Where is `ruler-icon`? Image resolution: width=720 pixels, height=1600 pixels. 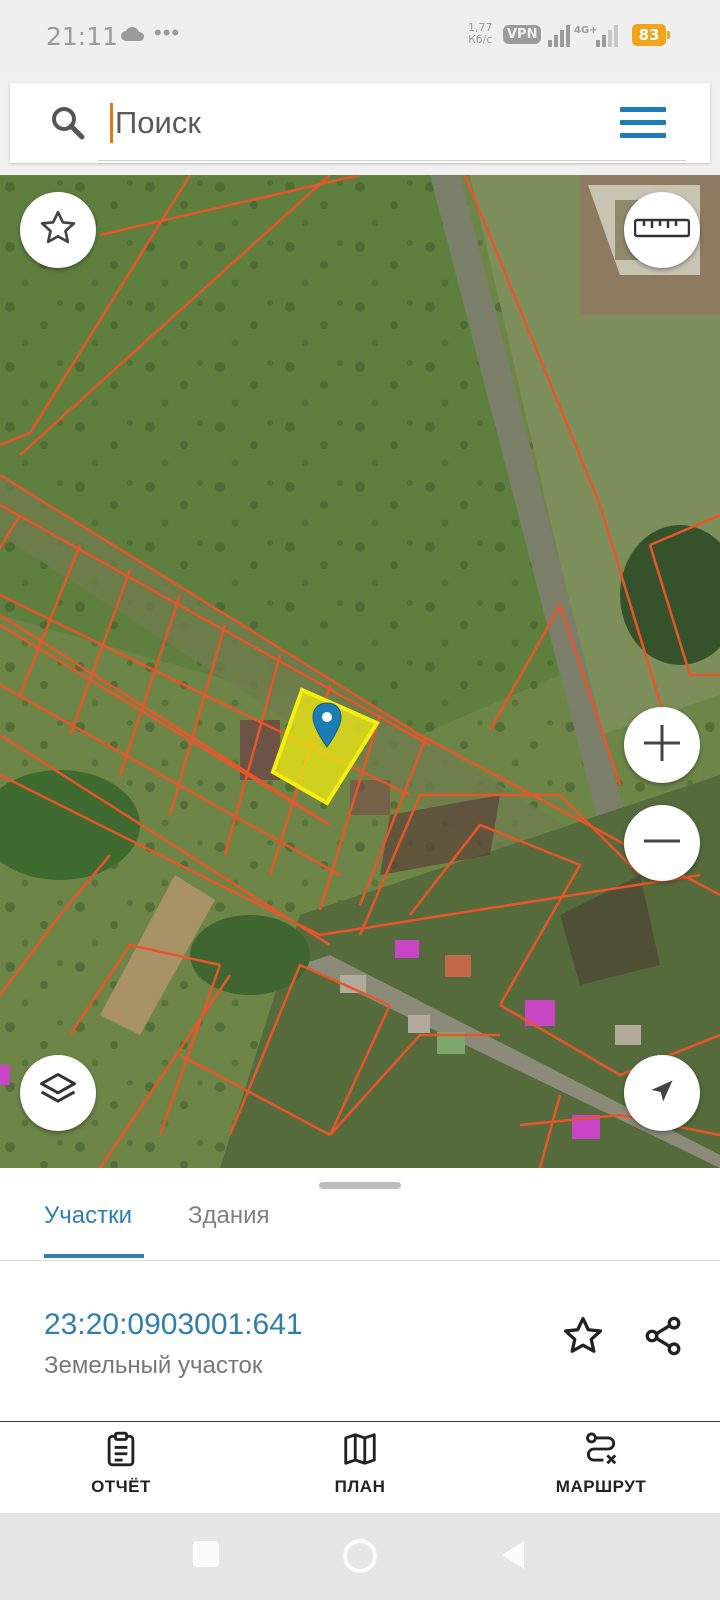
ruler-icon is located at coordinates (662, 230).